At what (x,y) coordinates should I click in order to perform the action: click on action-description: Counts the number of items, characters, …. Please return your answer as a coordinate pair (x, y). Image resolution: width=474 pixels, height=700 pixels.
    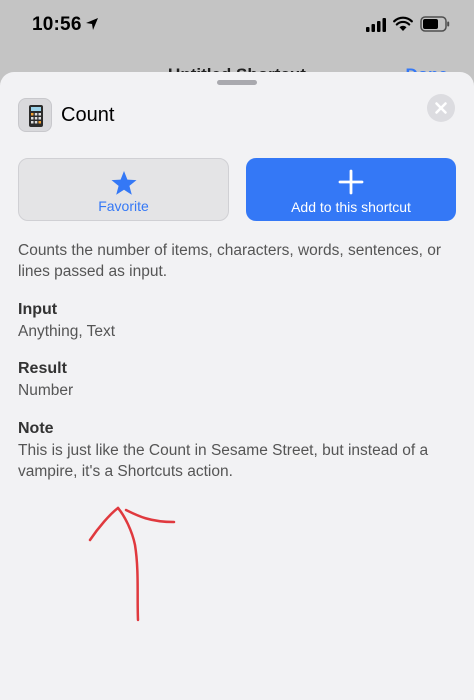
    Looking at the image, I should click on (229, 261).